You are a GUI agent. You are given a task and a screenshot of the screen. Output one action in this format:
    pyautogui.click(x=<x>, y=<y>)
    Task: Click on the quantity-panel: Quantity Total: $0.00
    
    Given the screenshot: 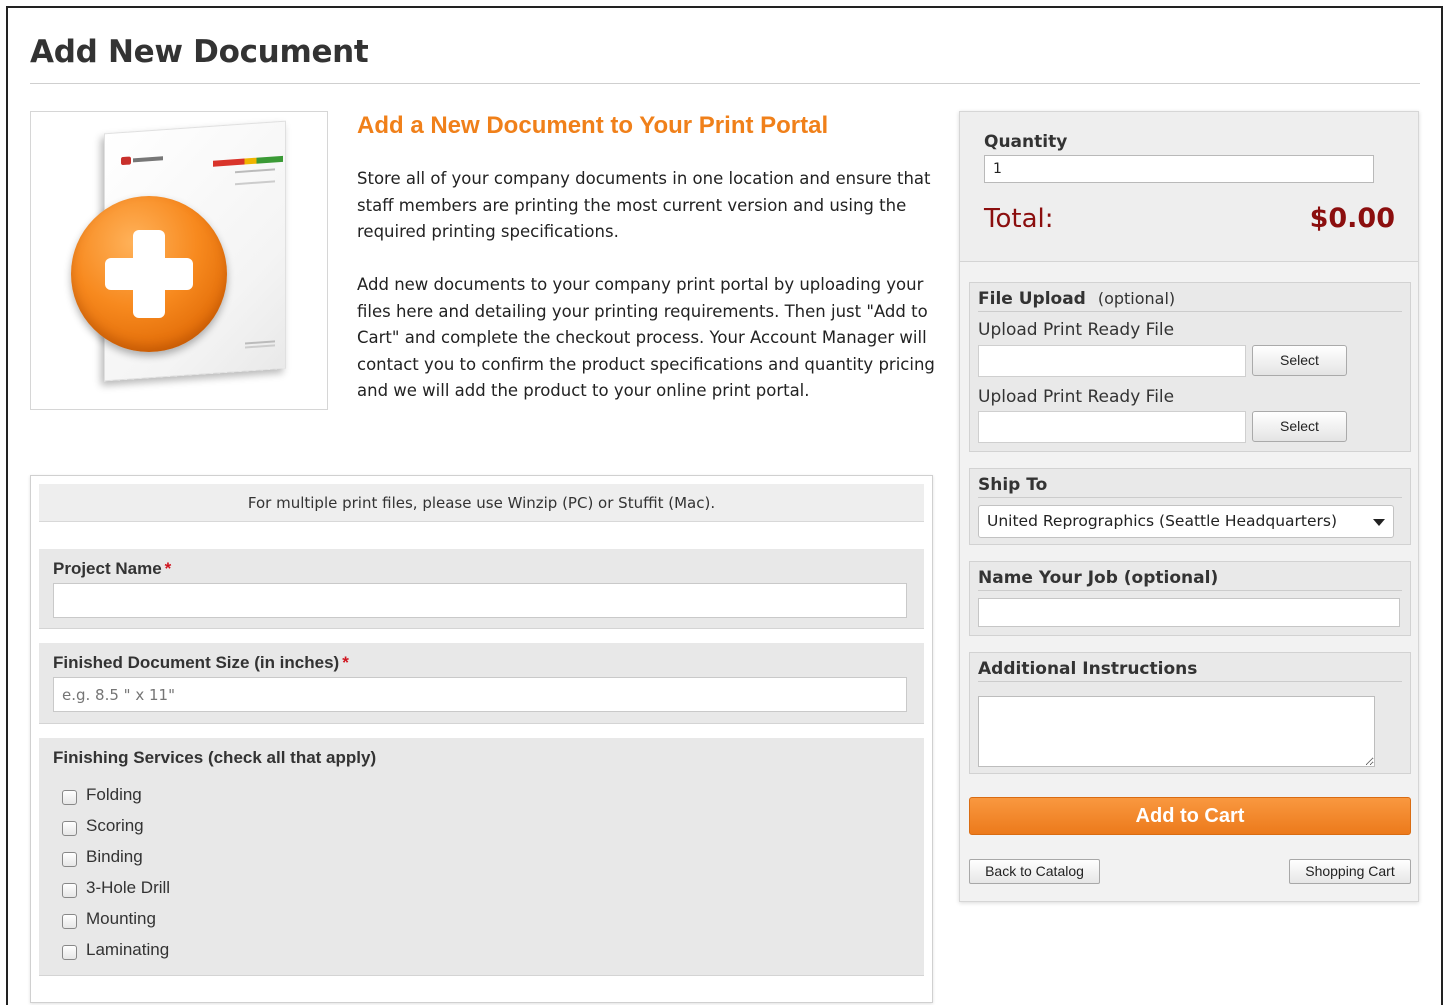 What is the action you would take?
    pyautogui.click(x=1189, y=187)
    